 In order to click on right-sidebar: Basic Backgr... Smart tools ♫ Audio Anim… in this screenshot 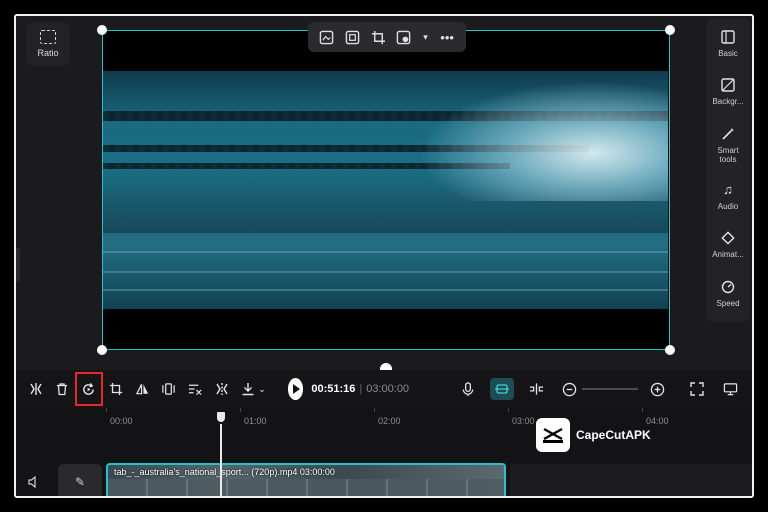, I will do `click(728, 170)`.